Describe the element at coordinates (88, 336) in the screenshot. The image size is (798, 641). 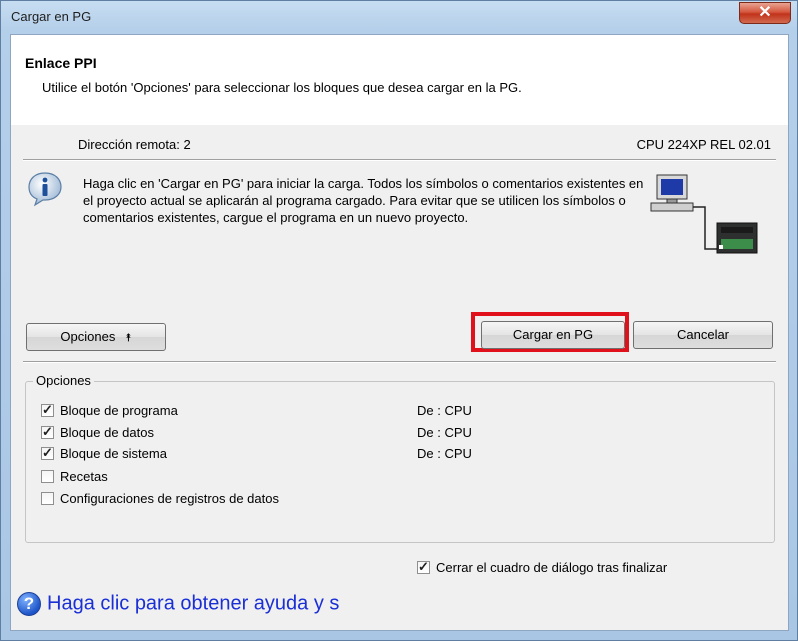
I see `options-button-label: Opciones` at that location.